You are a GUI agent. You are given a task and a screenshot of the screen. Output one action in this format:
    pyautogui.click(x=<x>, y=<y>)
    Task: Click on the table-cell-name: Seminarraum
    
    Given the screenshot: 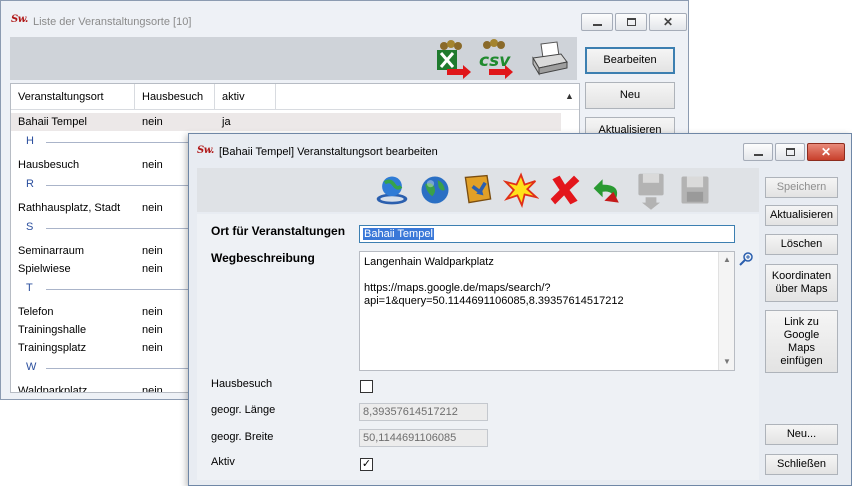 What is the action you would take?
    pyautogui.click(x=51, y=251)
    